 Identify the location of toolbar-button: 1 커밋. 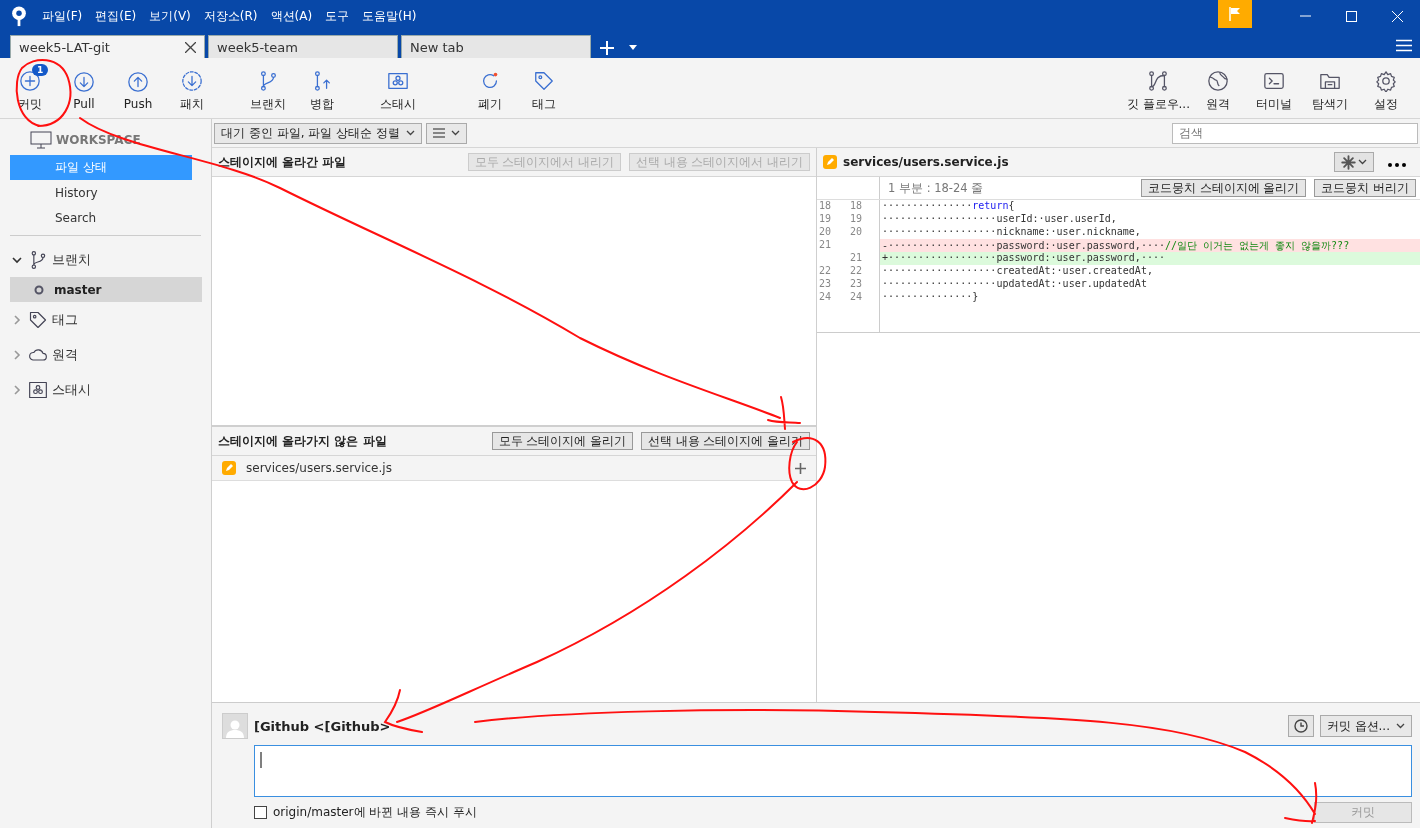
(30, 88).